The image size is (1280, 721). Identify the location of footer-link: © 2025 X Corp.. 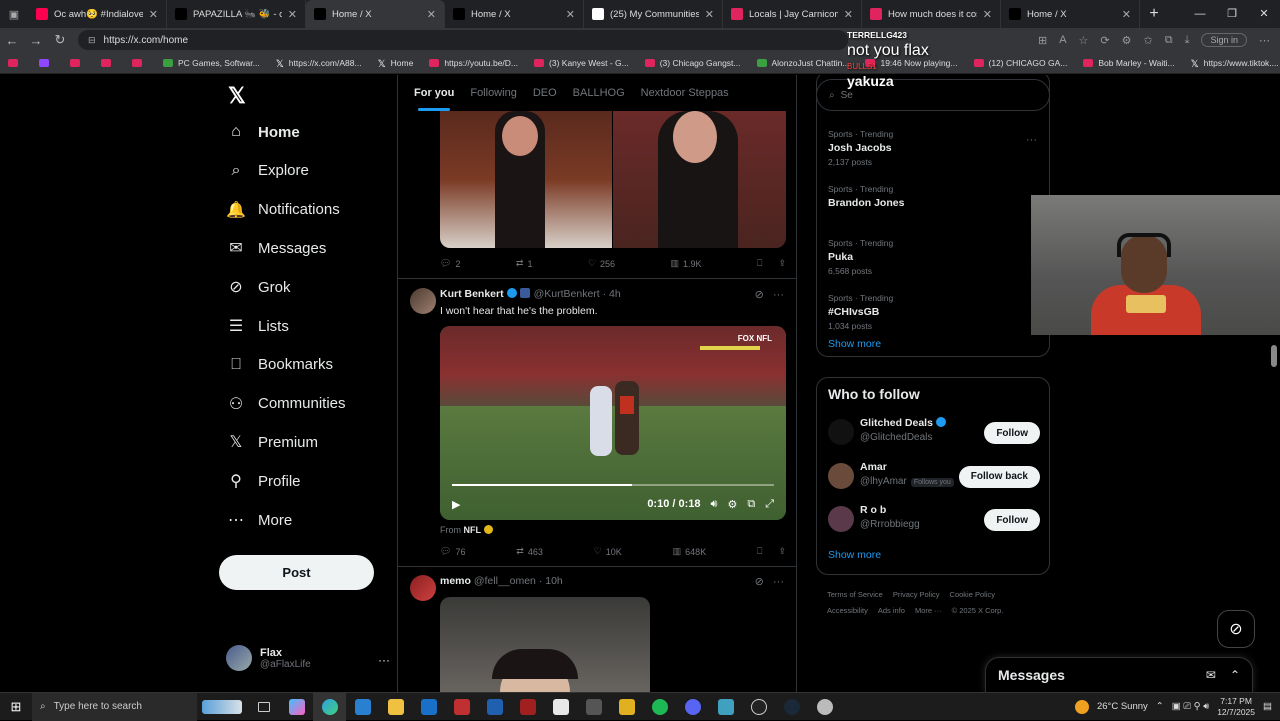
(978, 610).